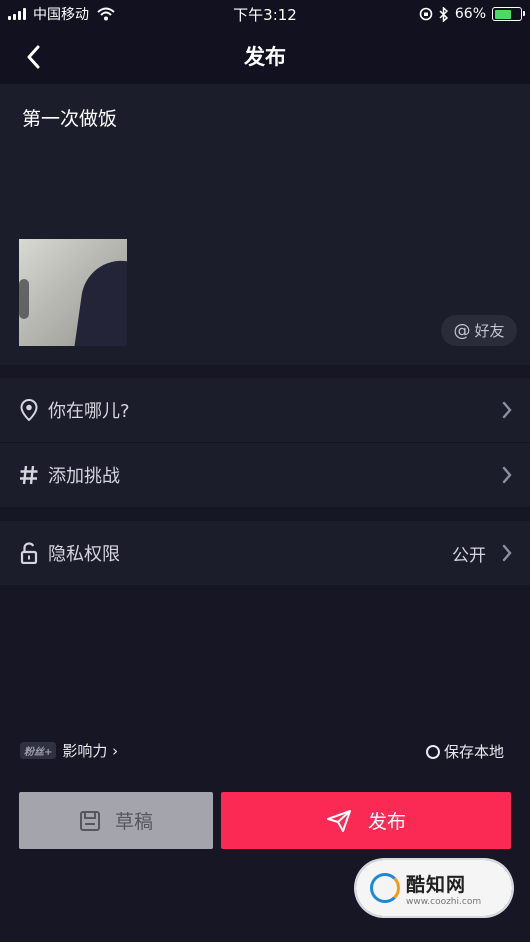  I want to click on site-watermark: 酷知网 www.coozhi.com, so click(434, 888).